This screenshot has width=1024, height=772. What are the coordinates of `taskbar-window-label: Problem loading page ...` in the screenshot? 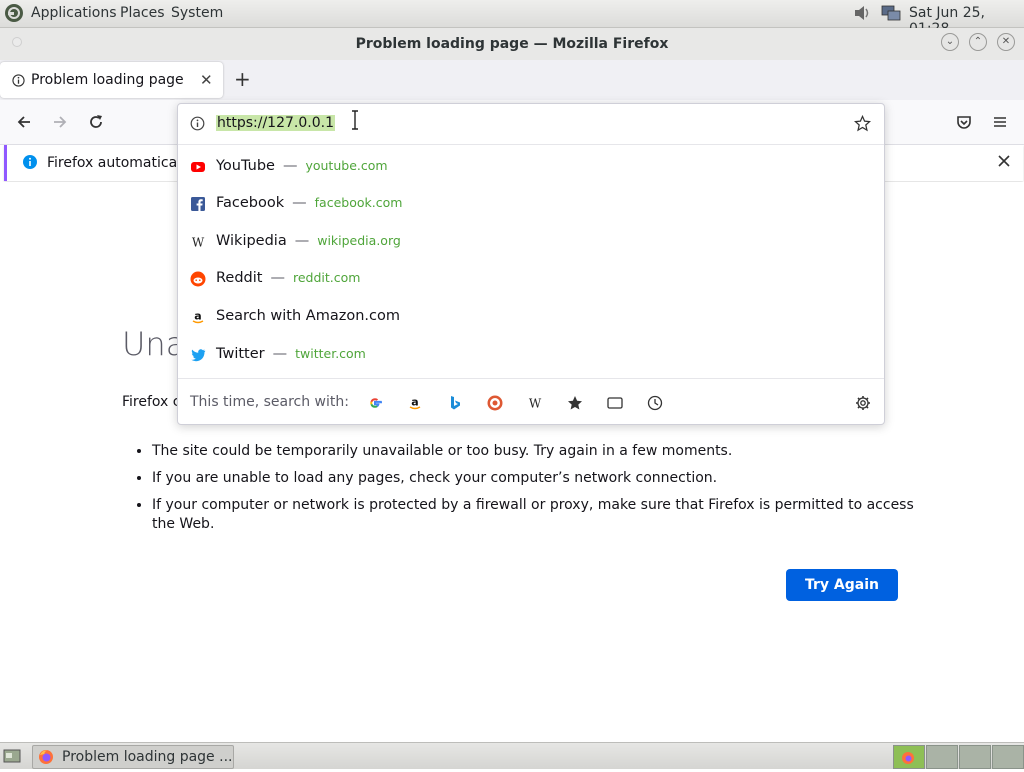 It's located at (147, 757).